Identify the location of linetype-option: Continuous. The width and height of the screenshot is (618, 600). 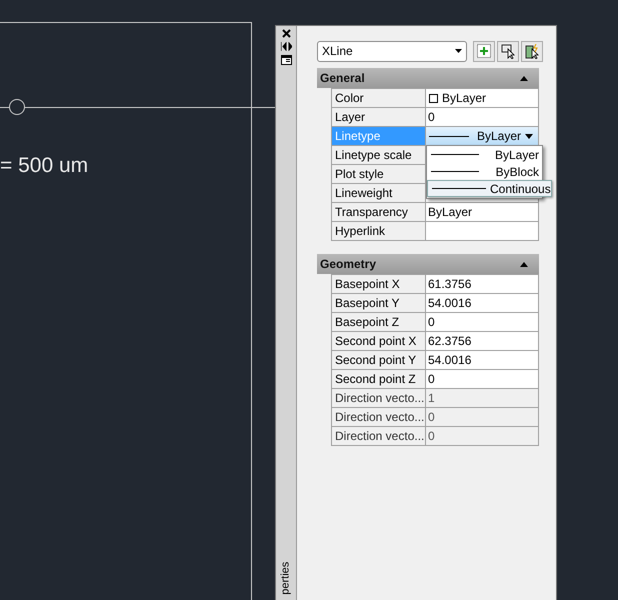
(489, 188).